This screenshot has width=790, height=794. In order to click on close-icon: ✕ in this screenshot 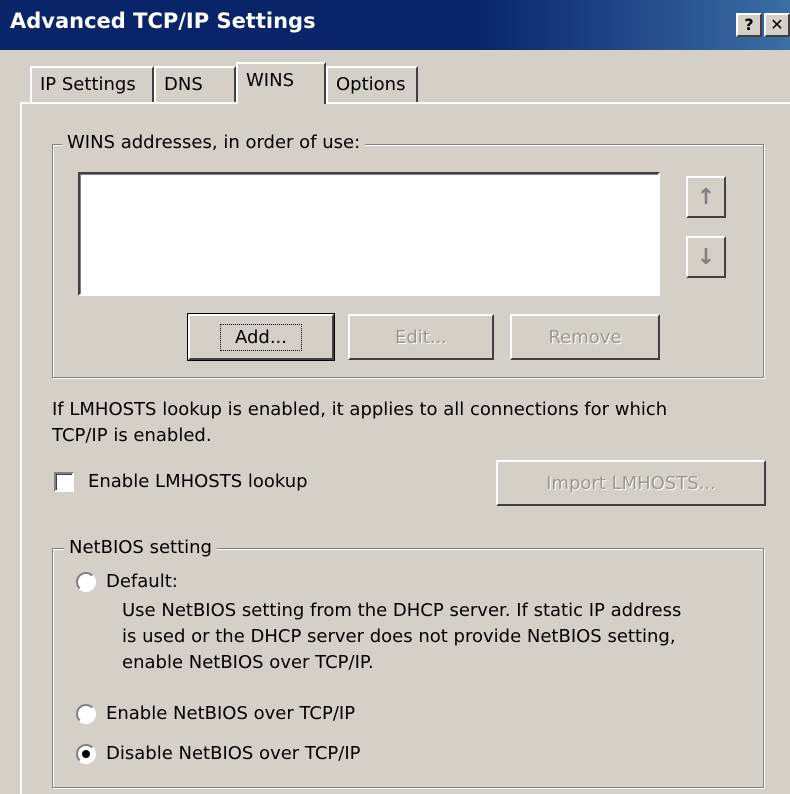, I will do `click(777, 24)`.